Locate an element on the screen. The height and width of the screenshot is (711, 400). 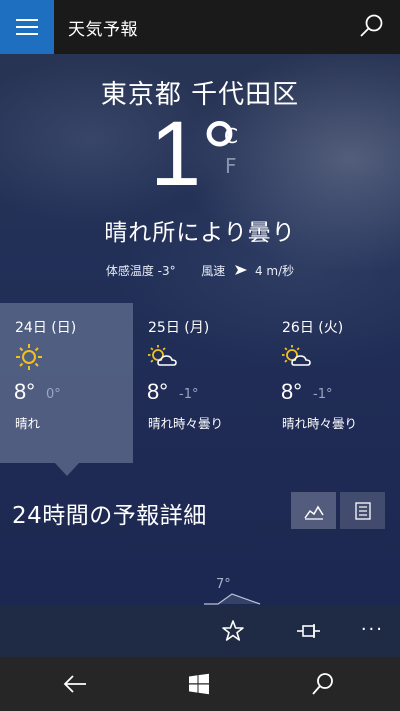
forecast-date: 26日 (火) is located at coordinates (313, 328).